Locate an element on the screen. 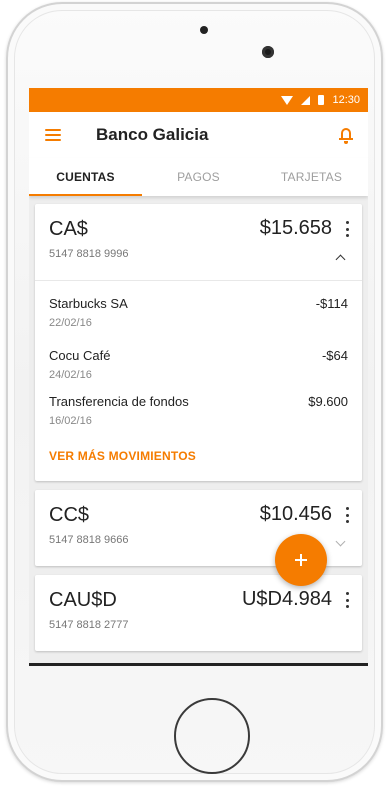  movement-item: Transferencia de fondos 16/02/16 $9.600 is located at coordinates (198, 404).